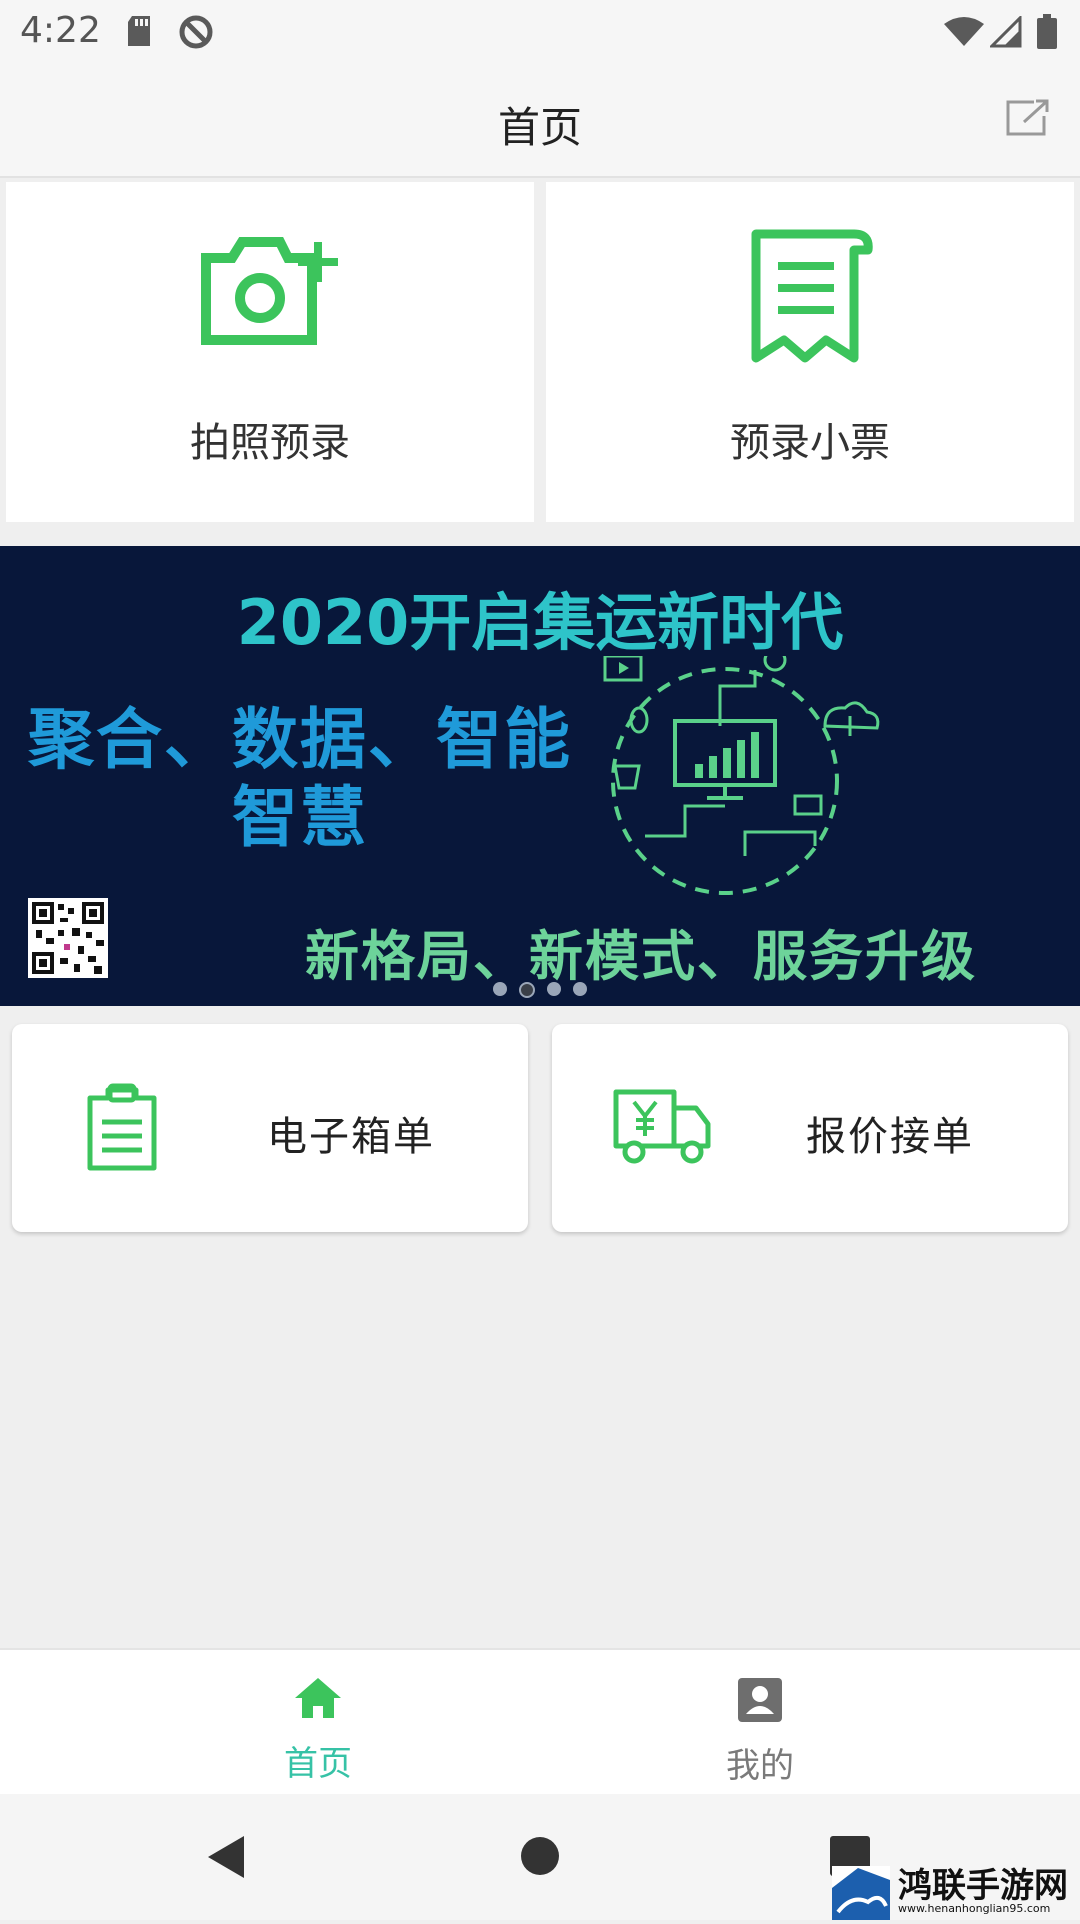 This screenshot has width=1080, height=1924. What do you see at coordinates (974, 1908) in the screenshot?
I see `watermark-url: www.henanhonglian95.com` at bounding box center [974, 1908].